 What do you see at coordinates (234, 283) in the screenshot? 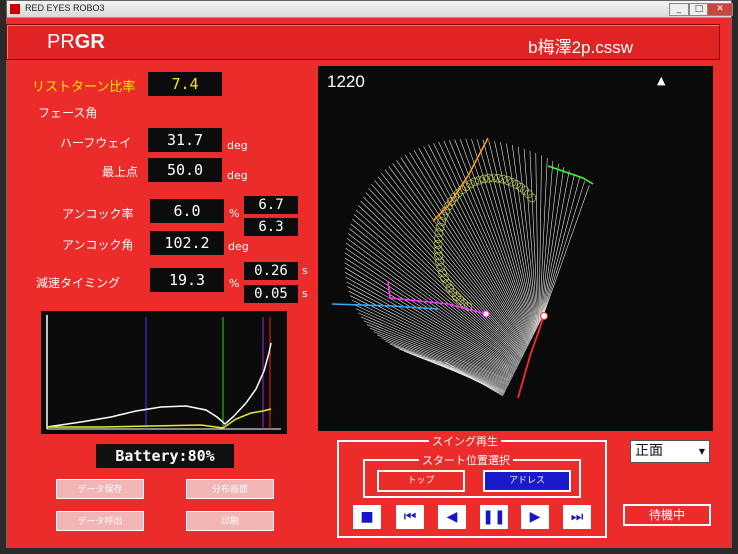
I see `decel-timing-unit: %` at bounding box center [234, 283].